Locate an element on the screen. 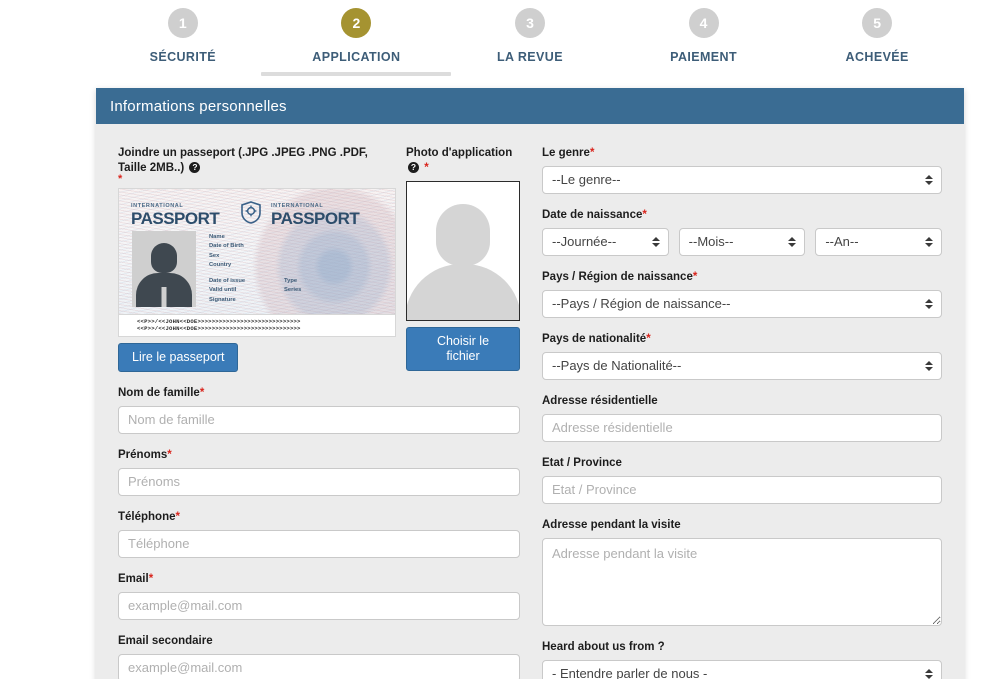  panel-header: Informations personnelles is located at coordinates (530, 106).